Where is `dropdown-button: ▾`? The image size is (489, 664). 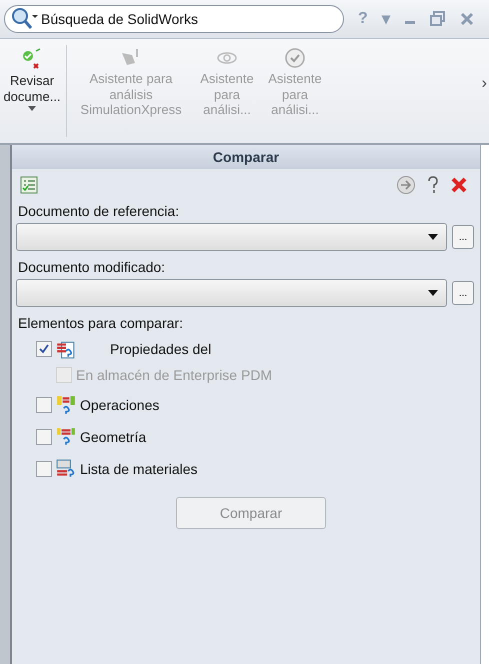
dropdown-button: ▾ is located at coordinates (386, 19).